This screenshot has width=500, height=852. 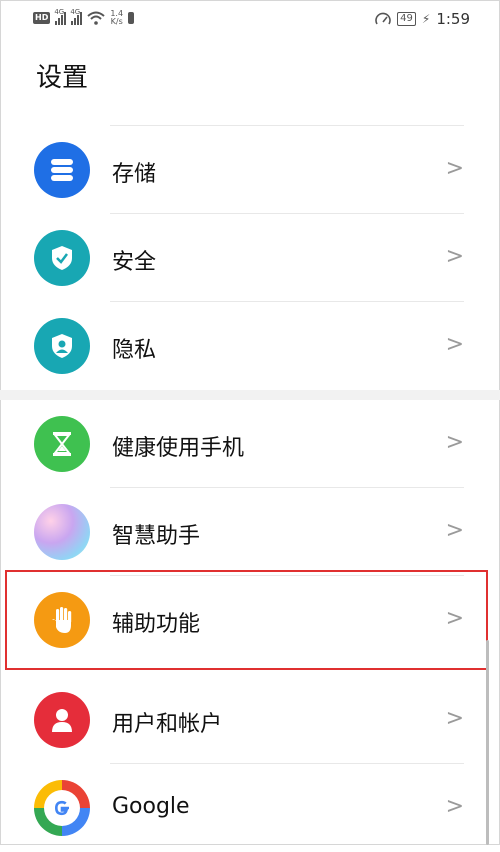 What do you see at coordinates (250, 258) in the screenshot?
I see `settings-item-security: 安全 >` at bounding box center [250, 258].